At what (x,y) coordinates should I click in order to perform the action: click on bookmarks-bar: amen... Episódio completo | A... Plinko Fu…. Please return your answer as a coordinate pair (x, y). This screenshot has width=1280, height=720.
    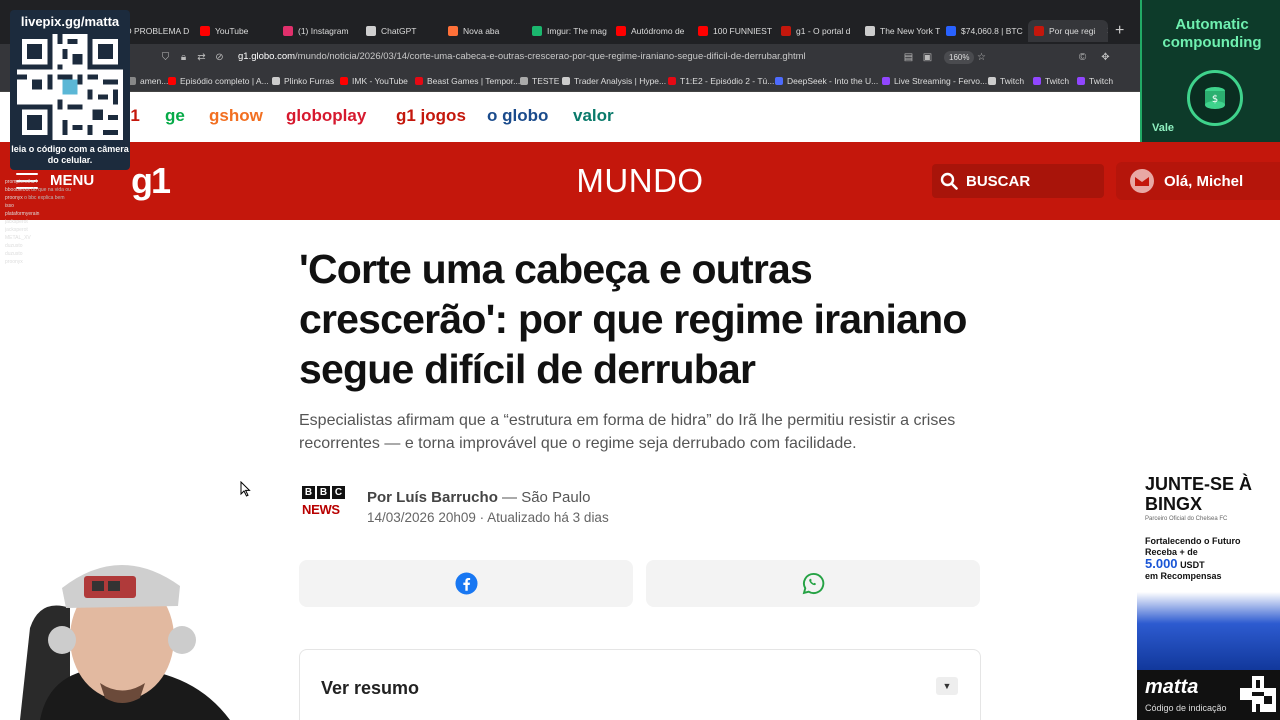
    Looking at the image, I should click on (640, 82).